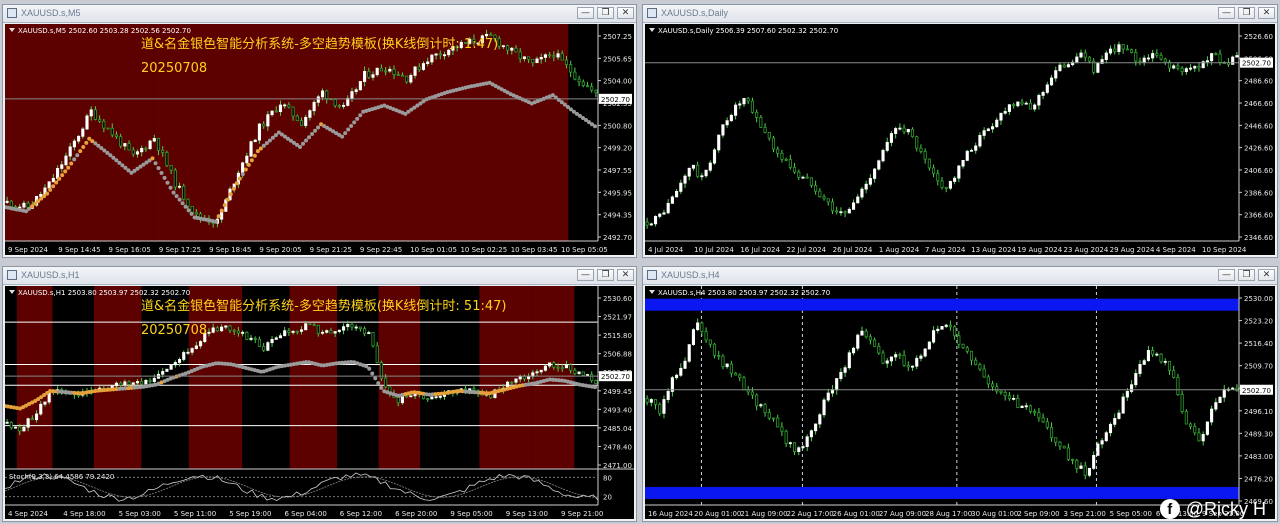  What do you see at coordinates (174, 330) in the screenshot?
I see `indicator-overlay-date: 20250708` at bounding box center [174, 330].